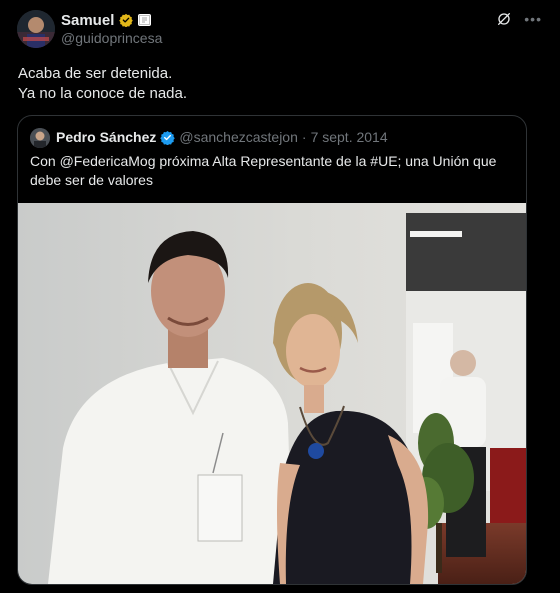  What do you see at coordinates (168, 137) in the screenshot?
I see `verified-blue-icon` at bounding box center [168, 137].